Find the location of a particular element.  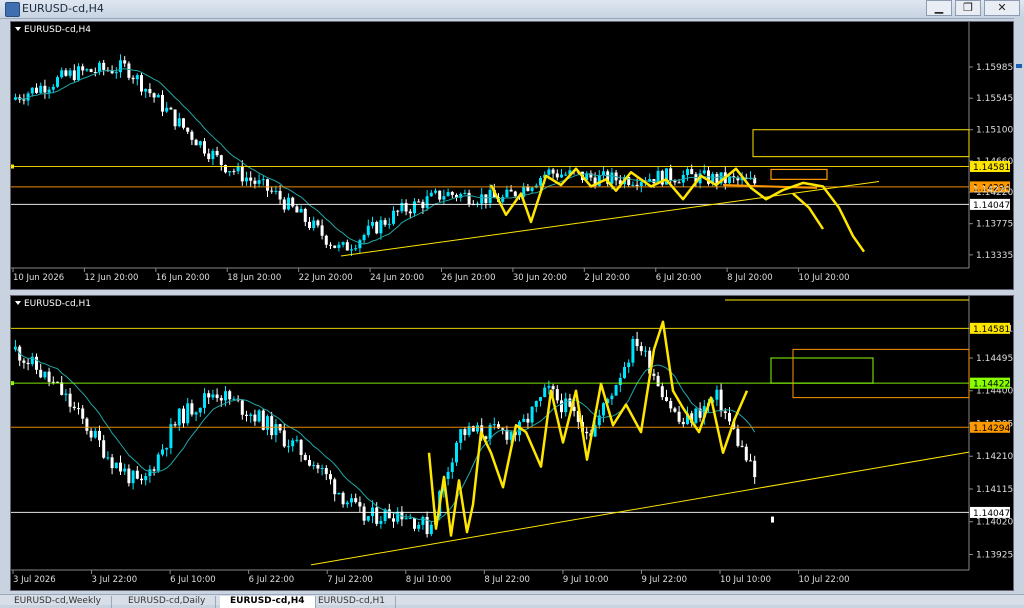

time-tick-label: 6 Jul 10:00 is located at coordinates (193, 580).